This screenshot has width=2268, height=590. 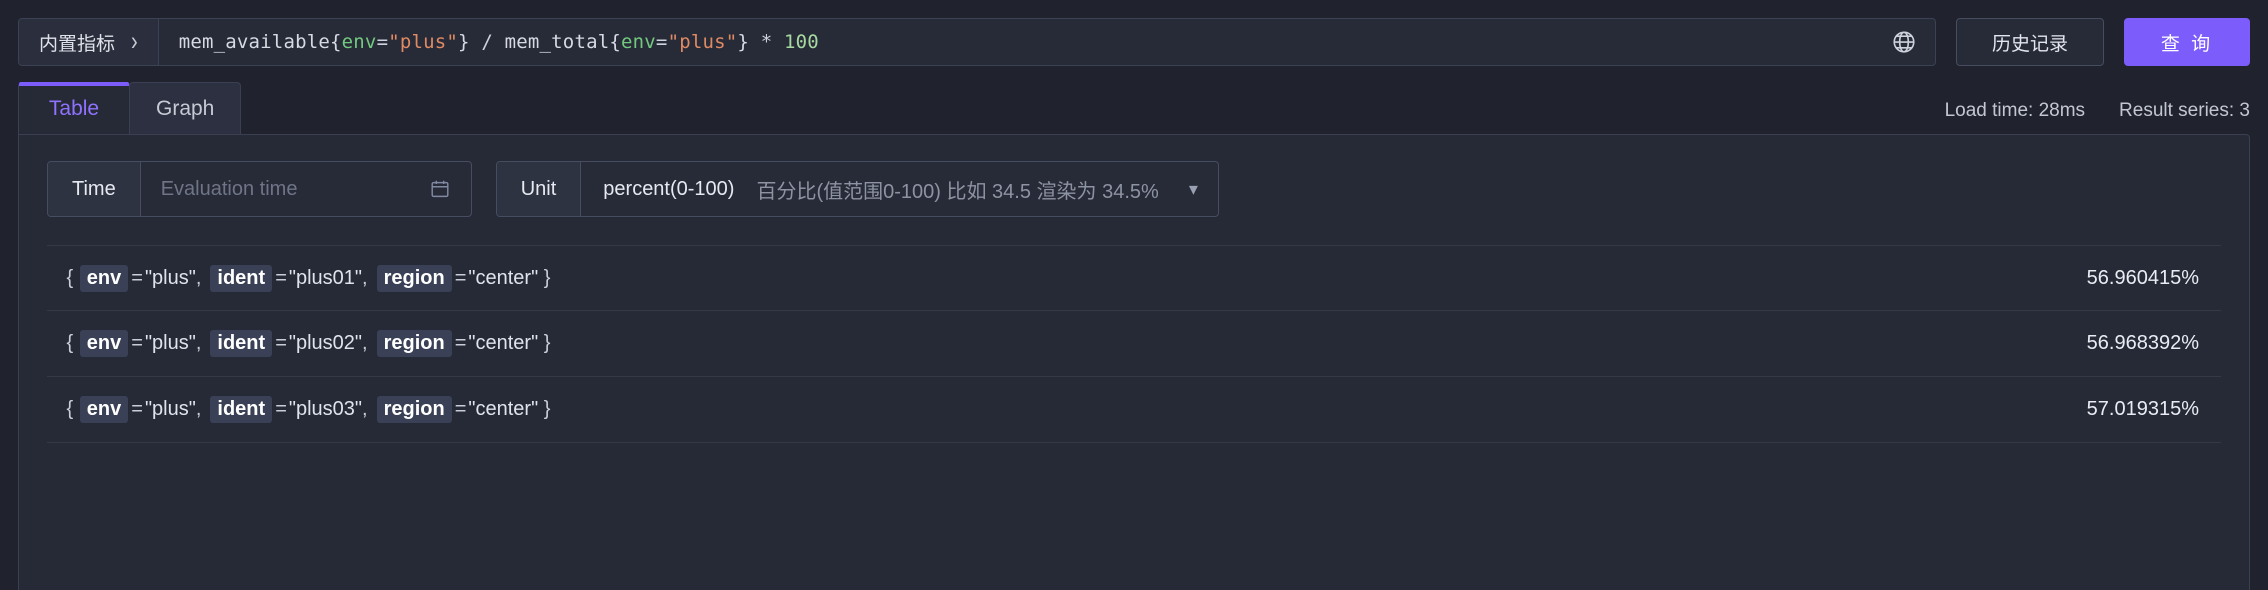 I want to click on history-button: 历史记录, so click(x=2030, y=42).